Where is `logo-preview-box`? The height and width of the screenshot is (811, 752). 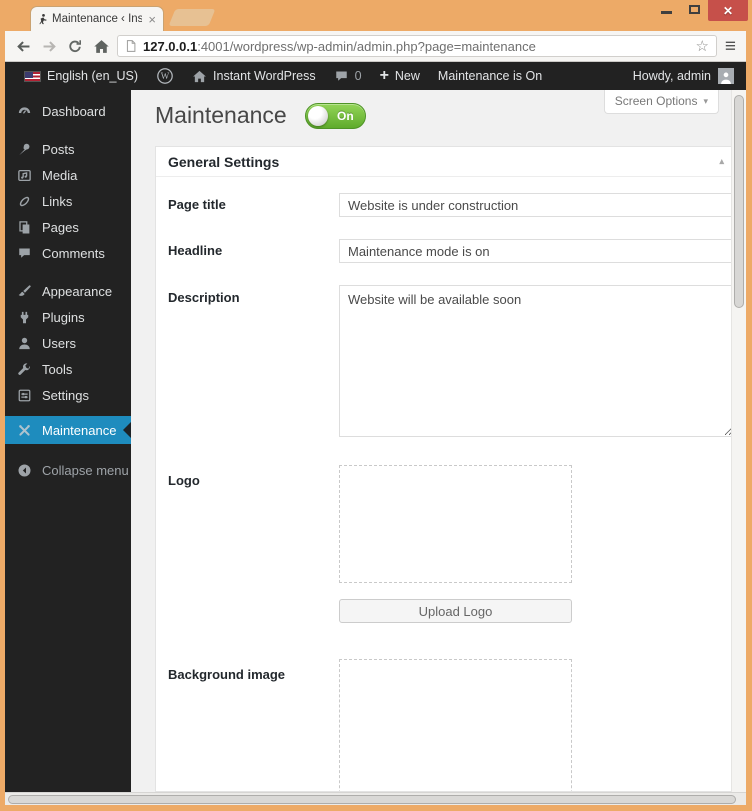
logo-preview-box is located at coordinates (455, 524).